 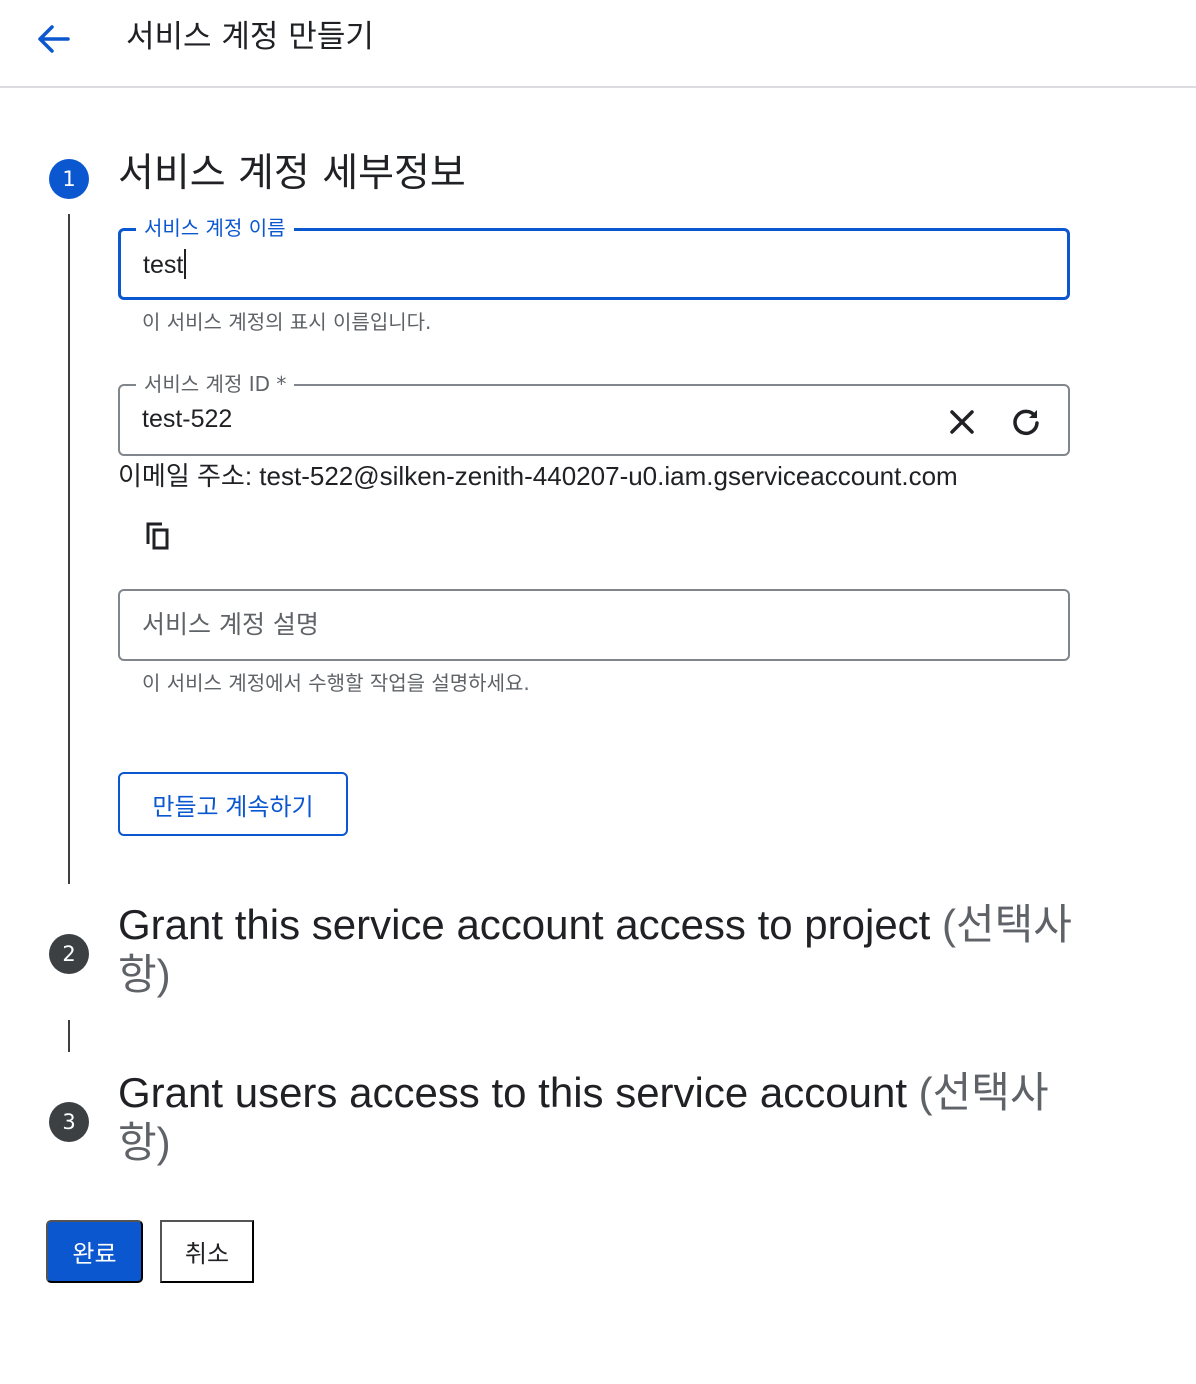 I want to click on arrow-back-icon, so click(x=54, y=39).